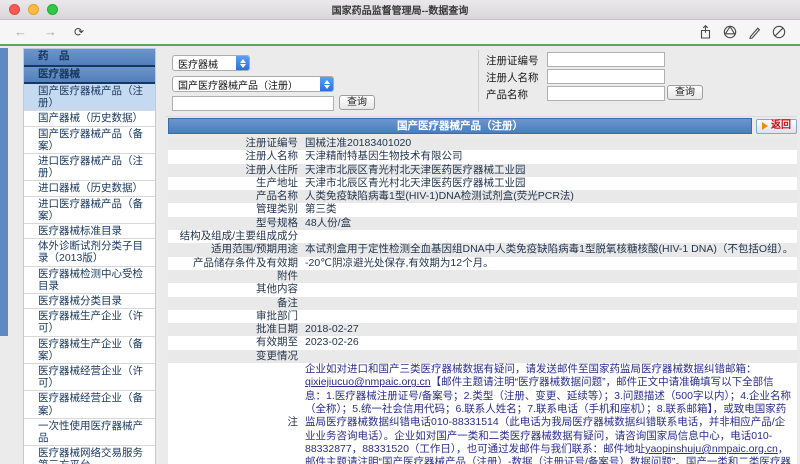 This screenshot has width=800, height=464. I want to click on note-email-link: qixiejiucuo@nmpaic.org.cn, so click(368, 382).